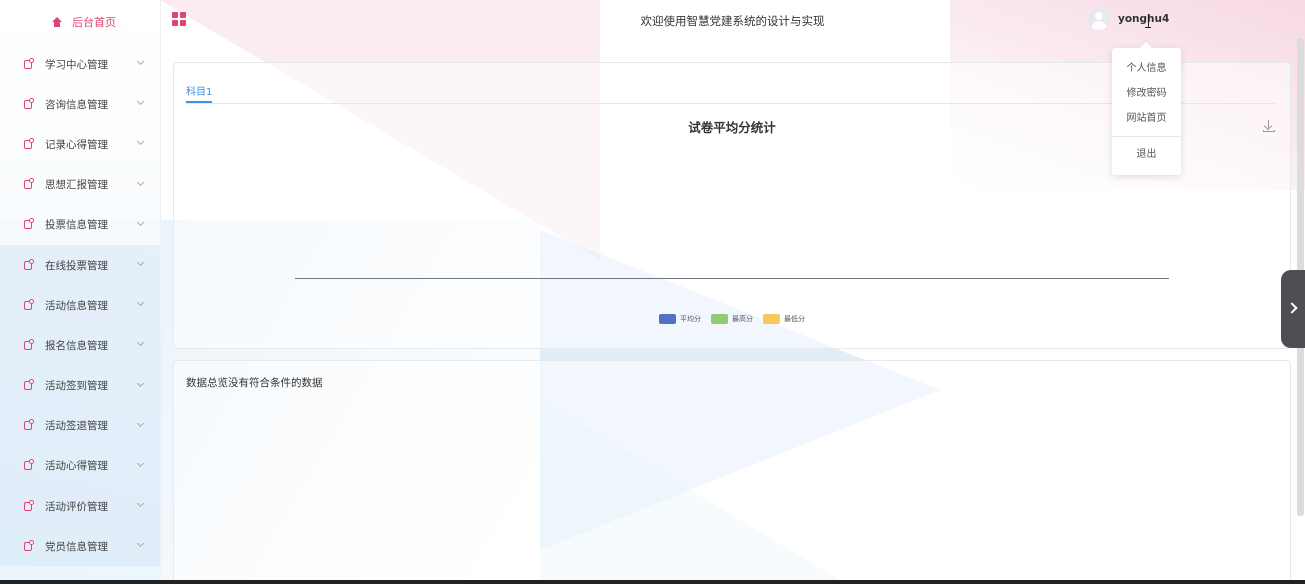  What do you see at coordinates (199, 90) in the screenshot?
I see `tab-subject-1: 科目1` at bounding box center [199, 90].